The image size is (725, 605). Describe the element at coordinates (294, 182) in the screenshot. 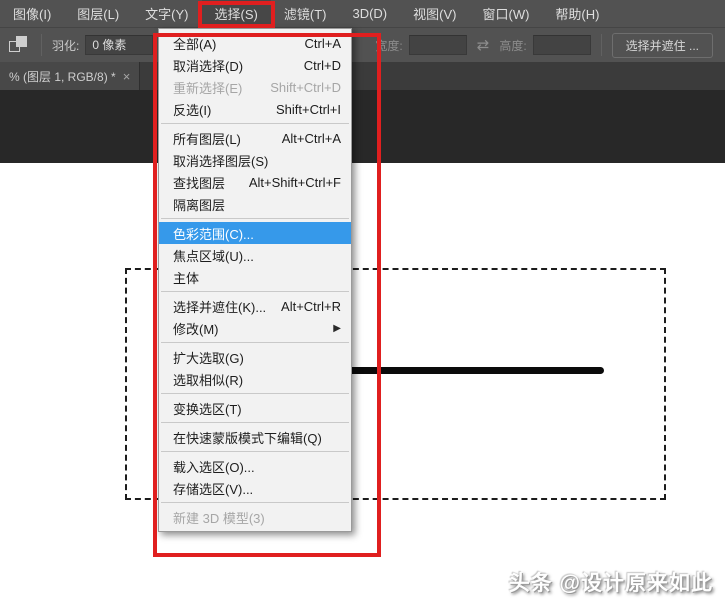

I see `menu-item-shortcut: Alt+Shift+Ctrl+F` at that location.